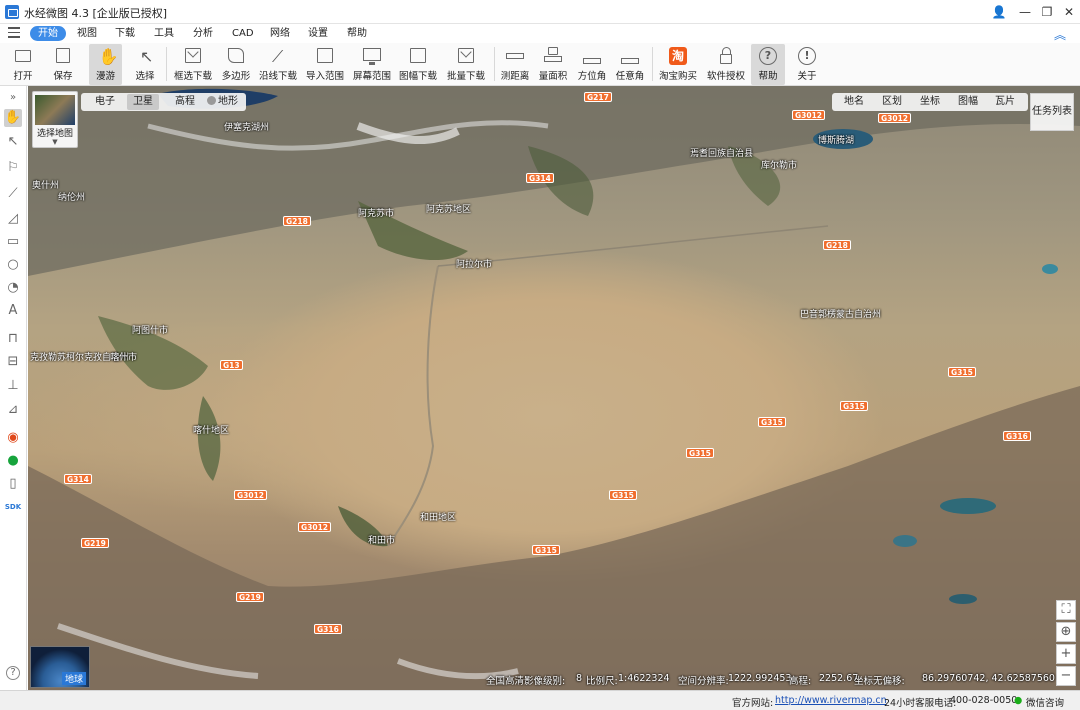  Describe the element at coordinates (243, 33) in the screenshot. I see `menu-cad: CAD` at that location.